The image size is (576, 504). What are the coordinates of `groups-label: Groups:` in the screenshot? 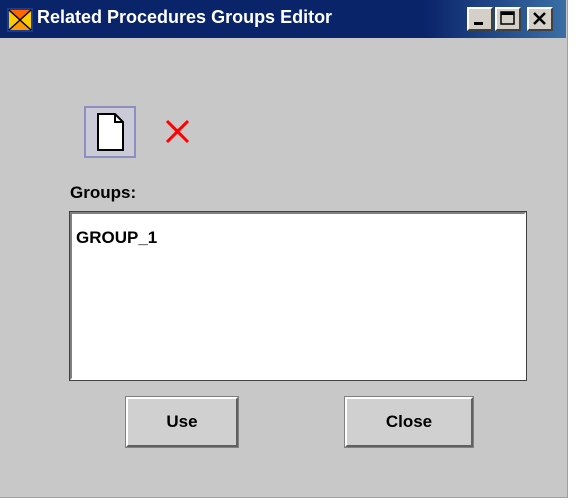 It's located at (103, 192).